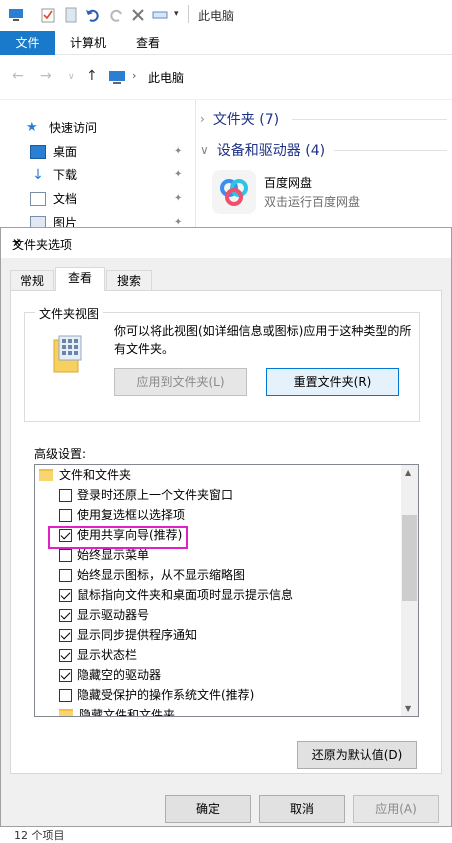 Image resolution: width=452 pixels, height=843 pixels. I want to click on drive-description: 双击运行百度网盘, so click(312, 202).